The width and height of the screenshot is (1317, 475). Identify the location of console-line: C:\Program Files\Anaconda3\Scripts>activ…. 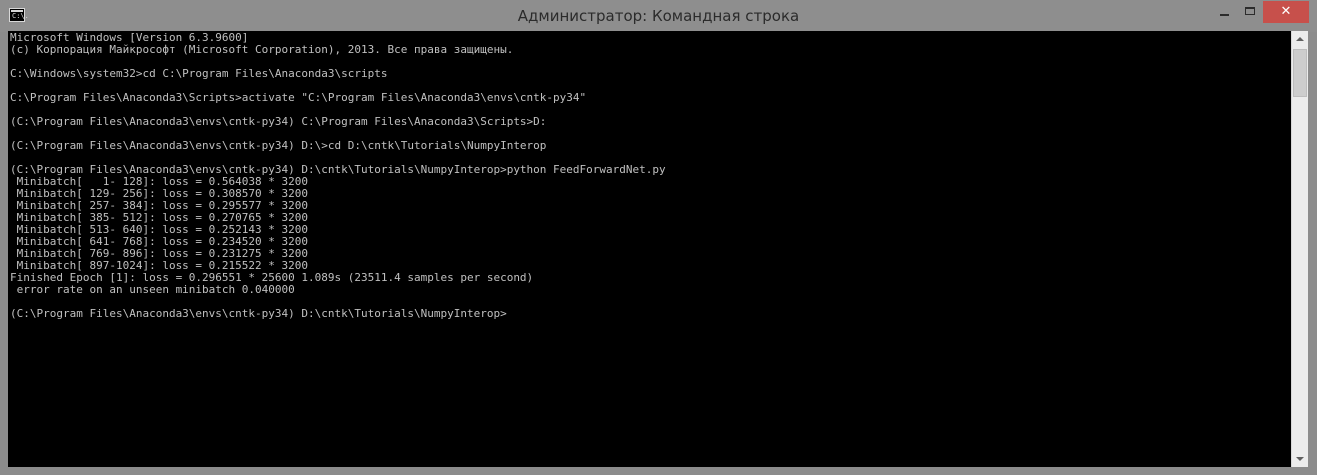
(298, 97).